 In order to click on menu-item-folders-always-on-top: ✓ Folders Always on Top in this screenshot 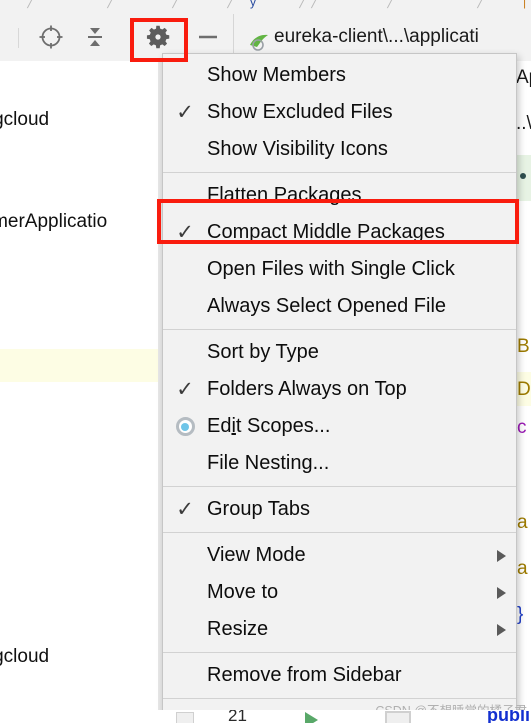, I will do `click(339, 389)`.